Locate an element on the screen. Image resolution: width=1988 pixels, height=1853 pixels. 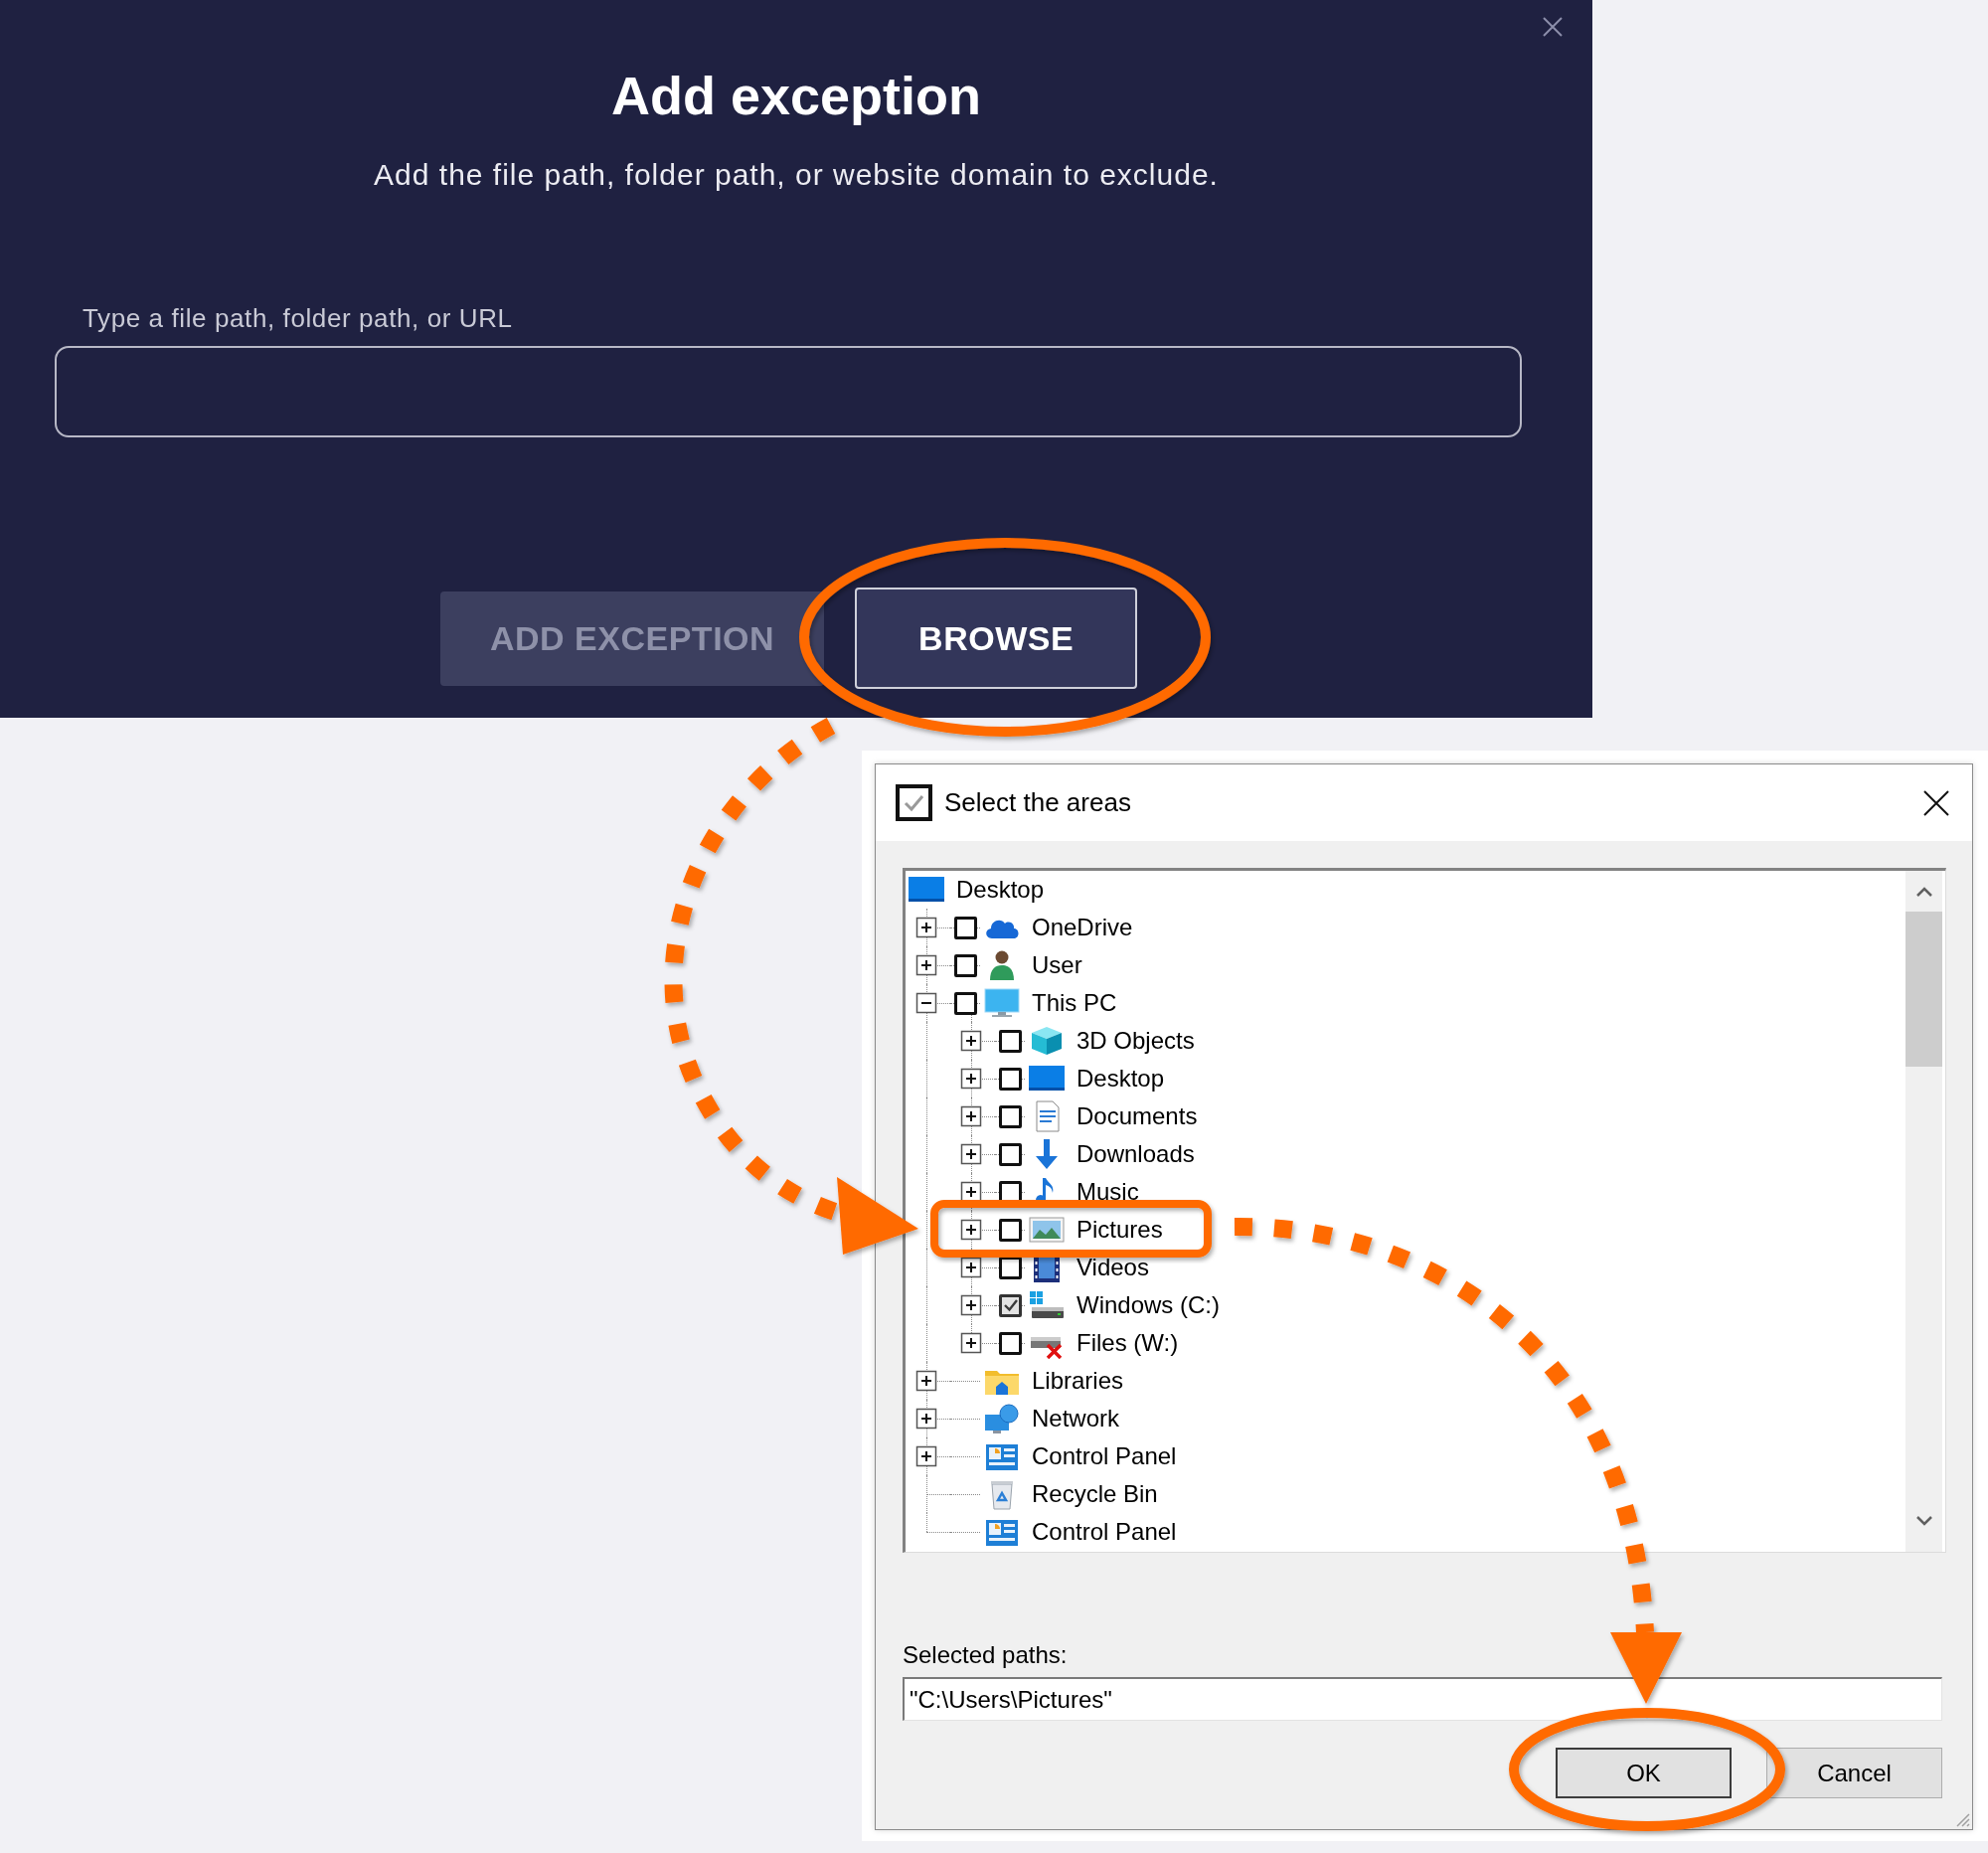
drive-icon is located at coordinates (1047, 1305).